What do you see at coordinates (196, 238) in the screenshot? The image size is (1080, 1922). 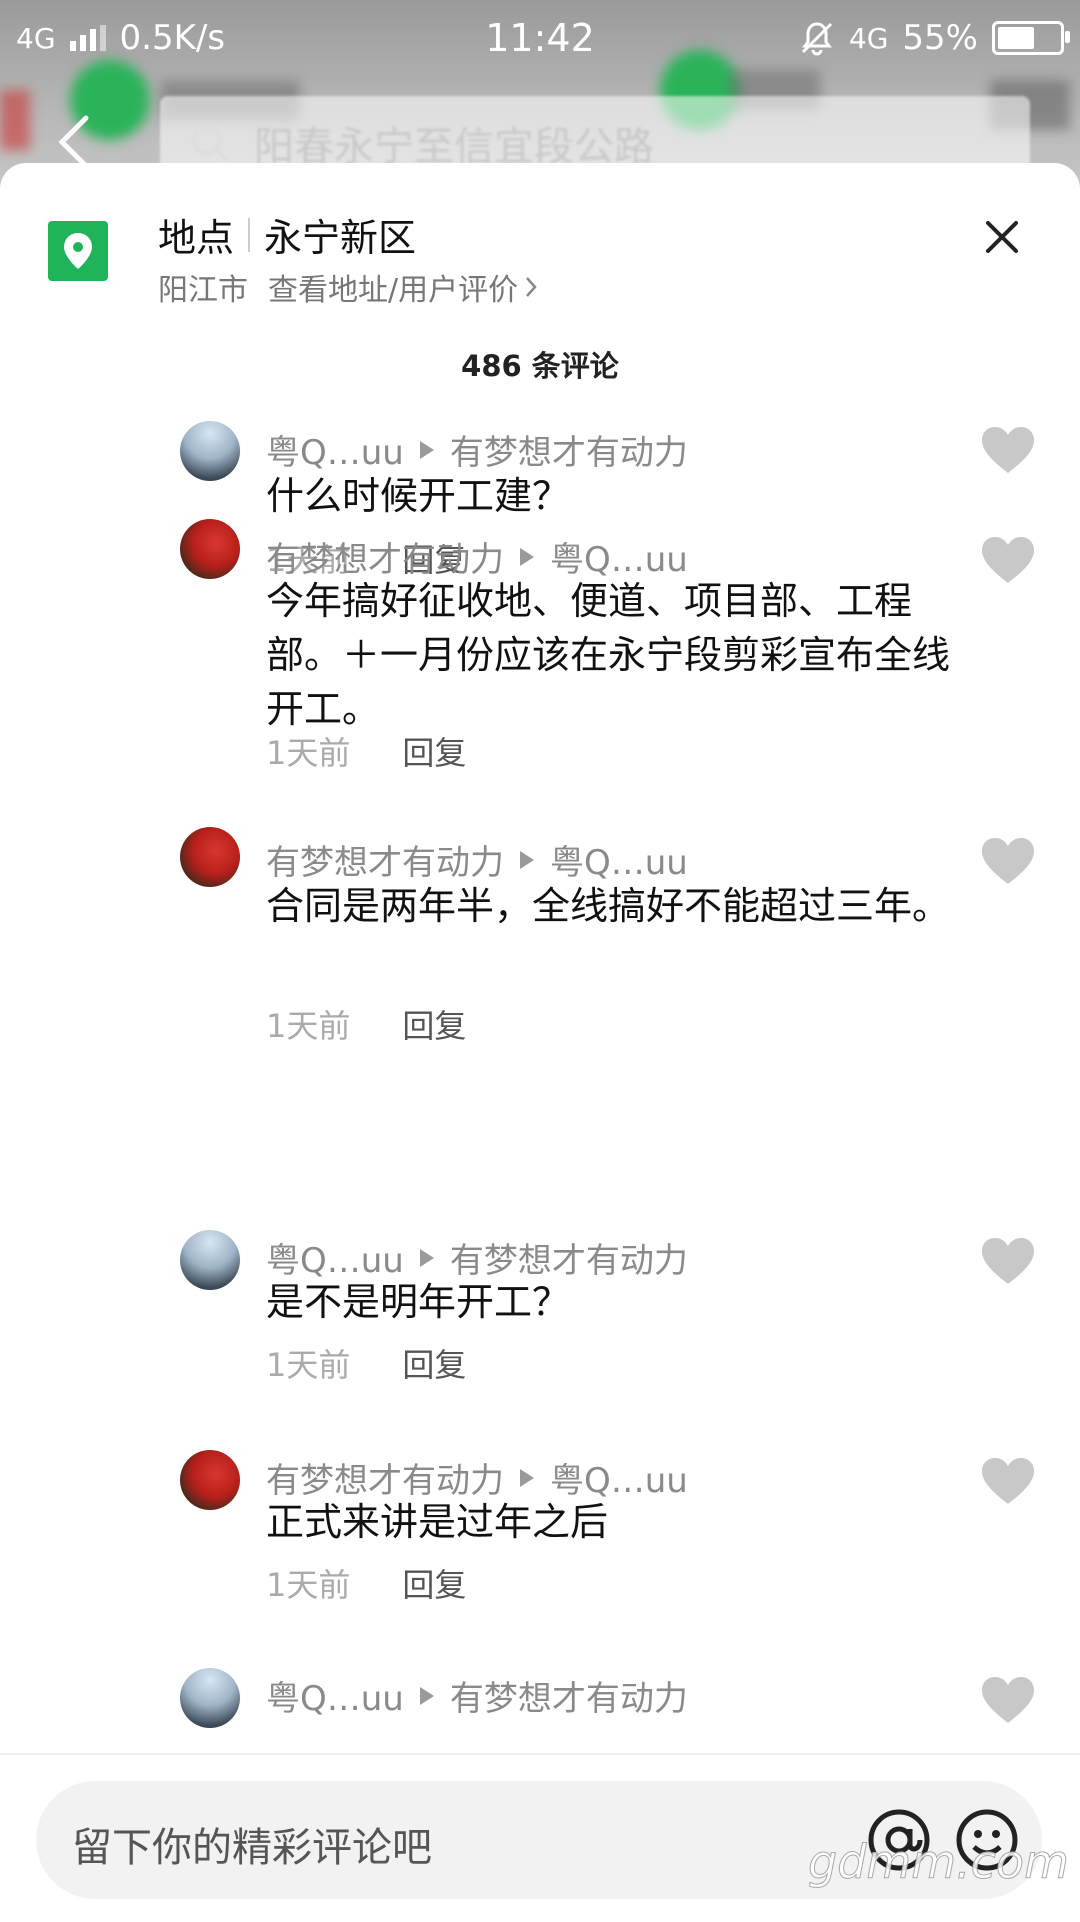 I see `place-type-label: 地点` at bounding box center [196, 238].